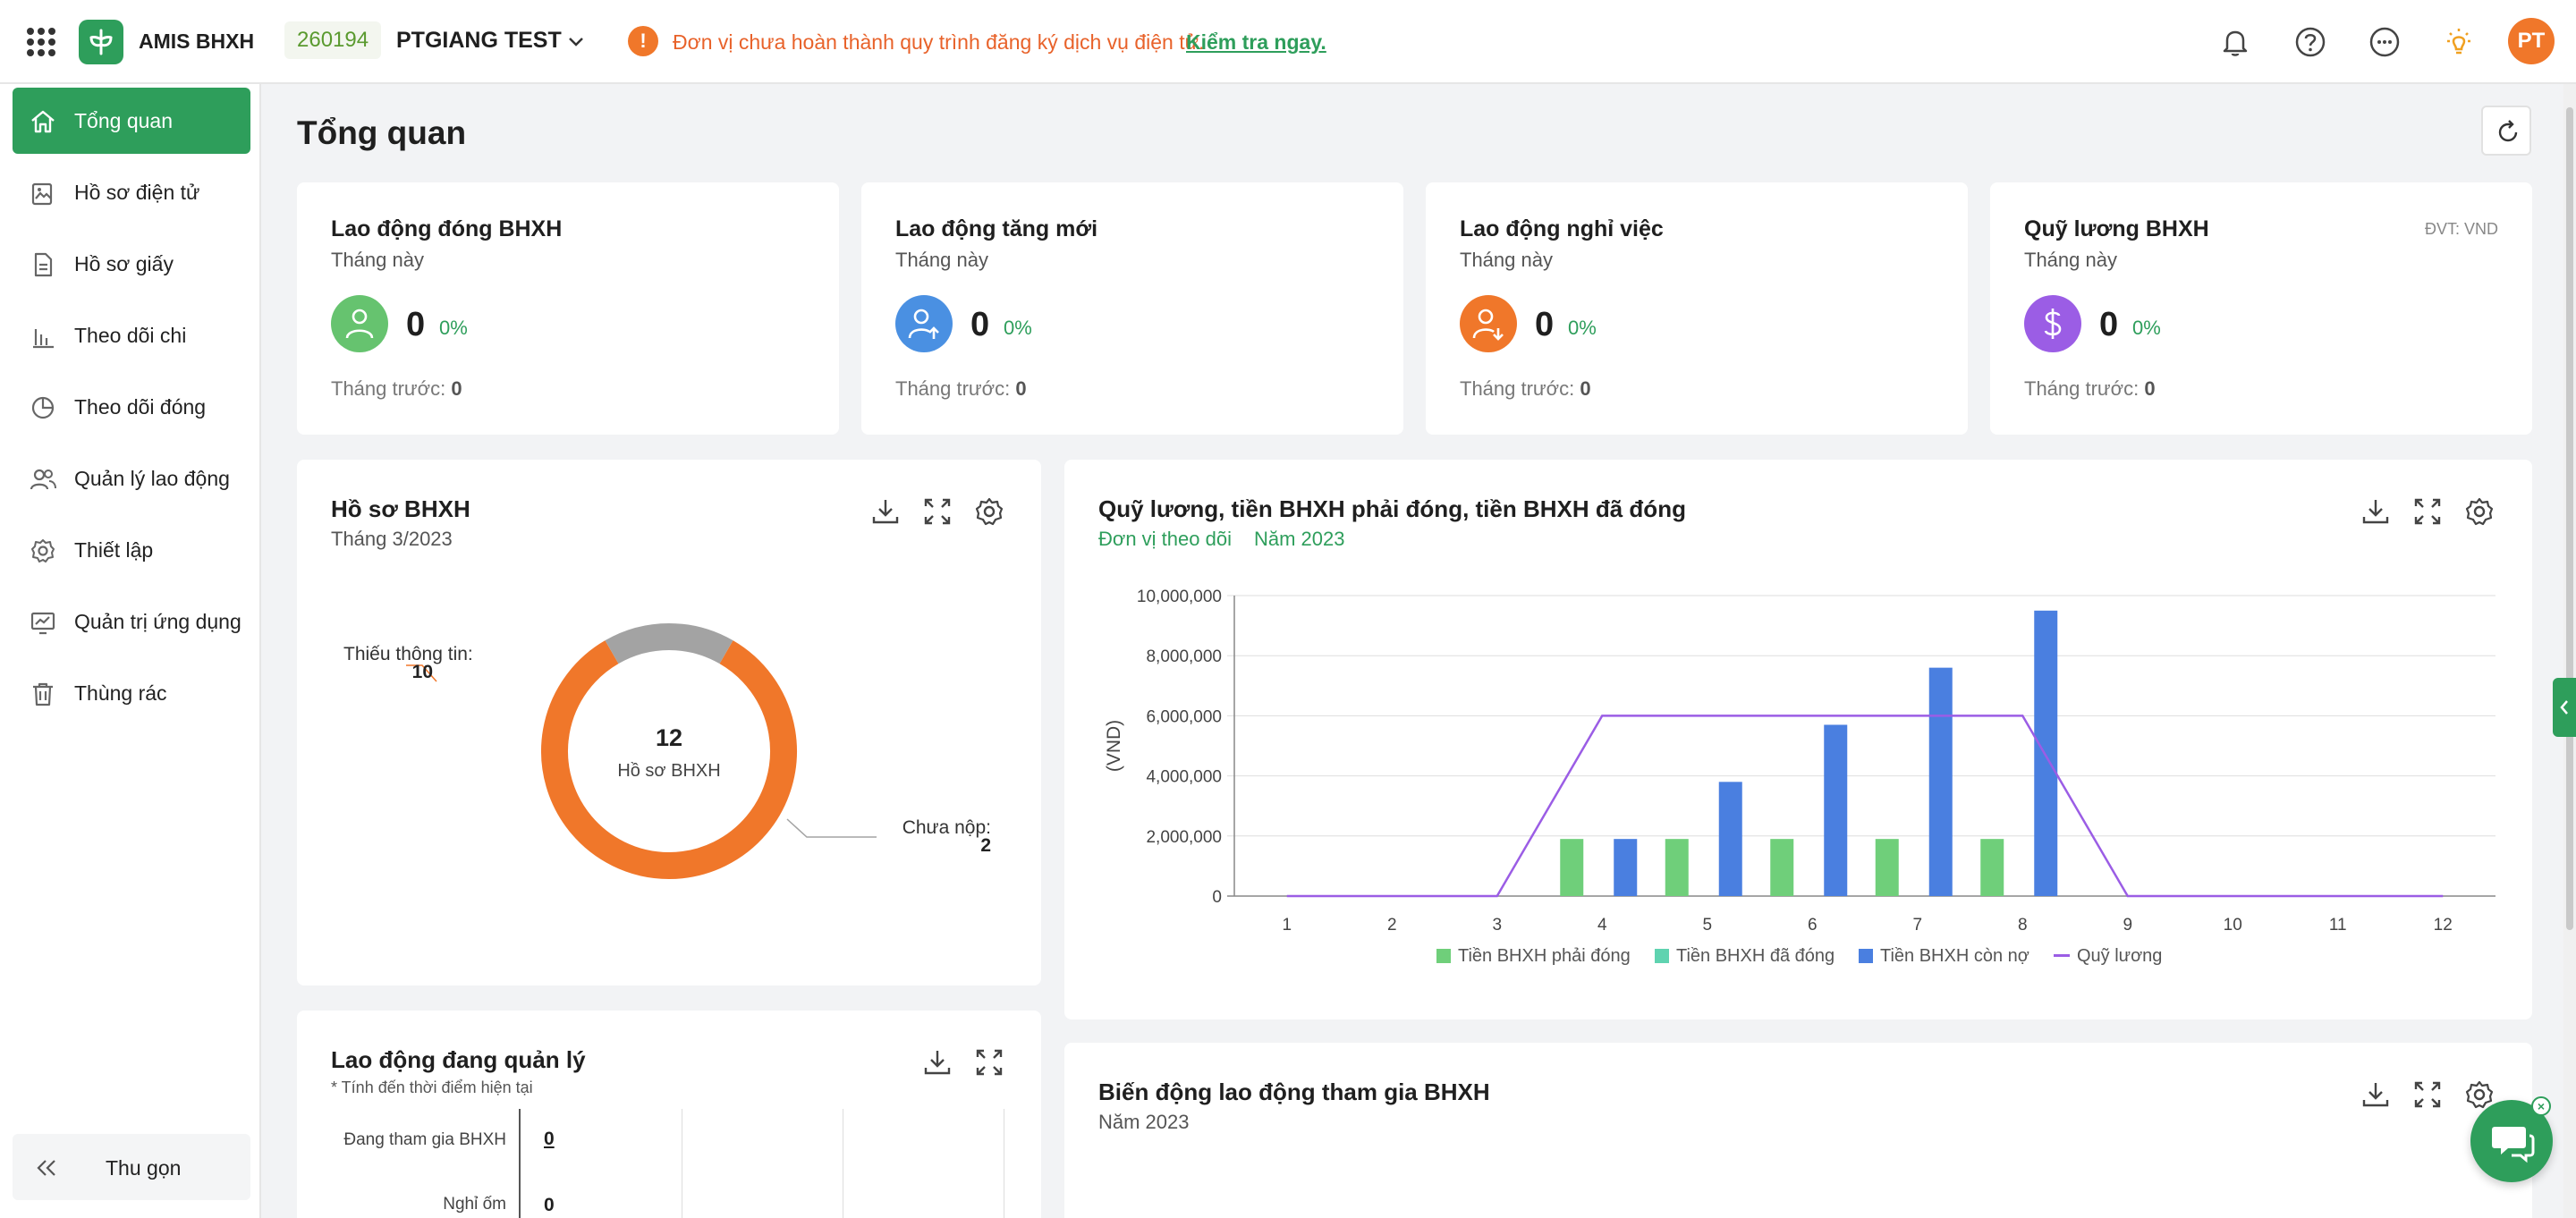 Image resolution: width=2576 pixels, height=1218 pixels. Describe the element at coordinates (43, 264) in the screenshot. I see `document-icon` at that location.